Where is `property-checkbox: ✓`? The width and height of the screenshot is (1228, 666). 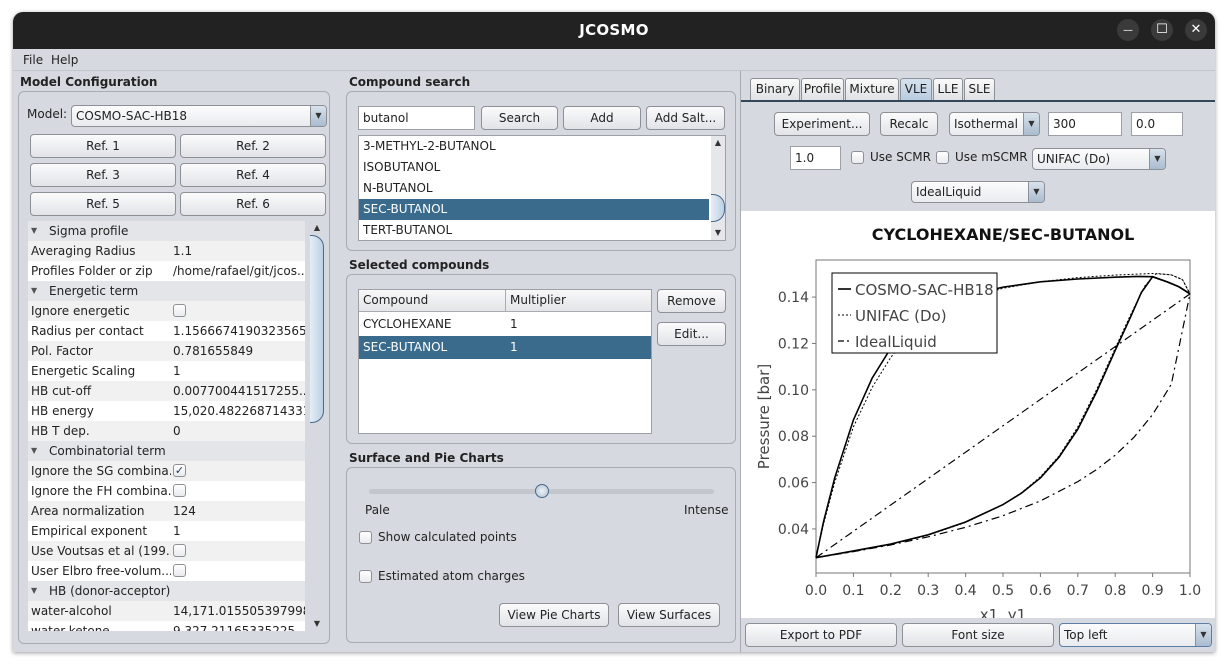
property-checkbox: ✓ is located at coordinates (179, 470).